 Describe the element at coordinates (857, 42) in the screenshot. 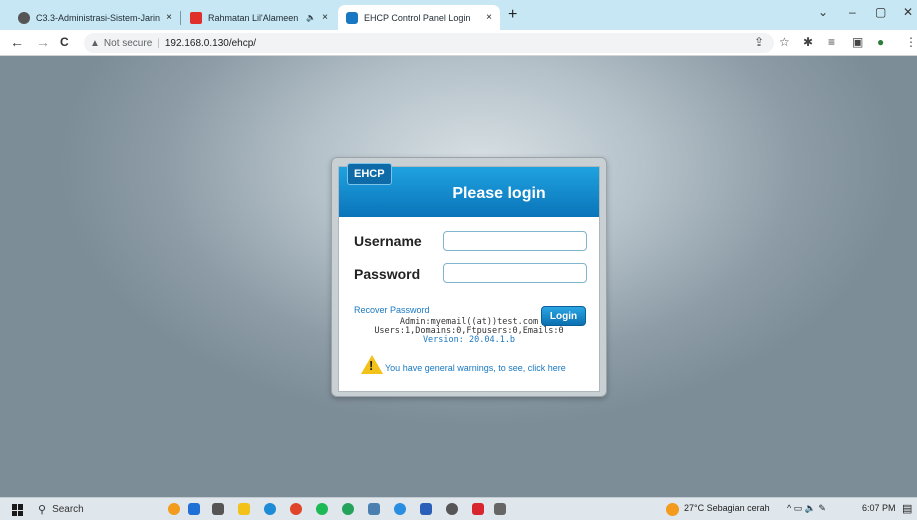

I see `sidebar-icon: ▣` at that location.